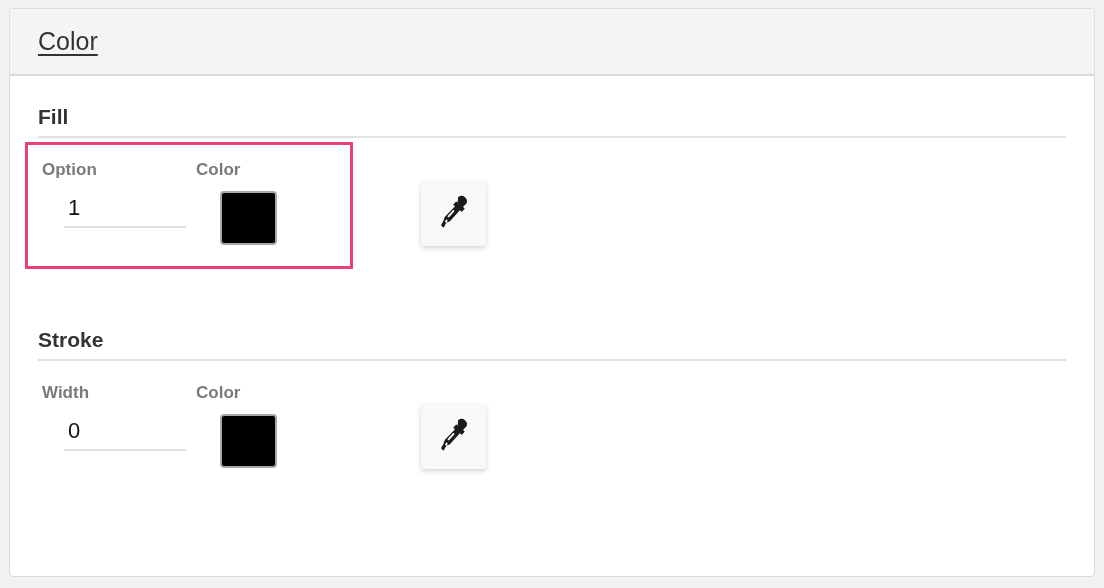 This screenshot has width=1104, height=588. I want to click on field-label: Option, so click(69, 170).